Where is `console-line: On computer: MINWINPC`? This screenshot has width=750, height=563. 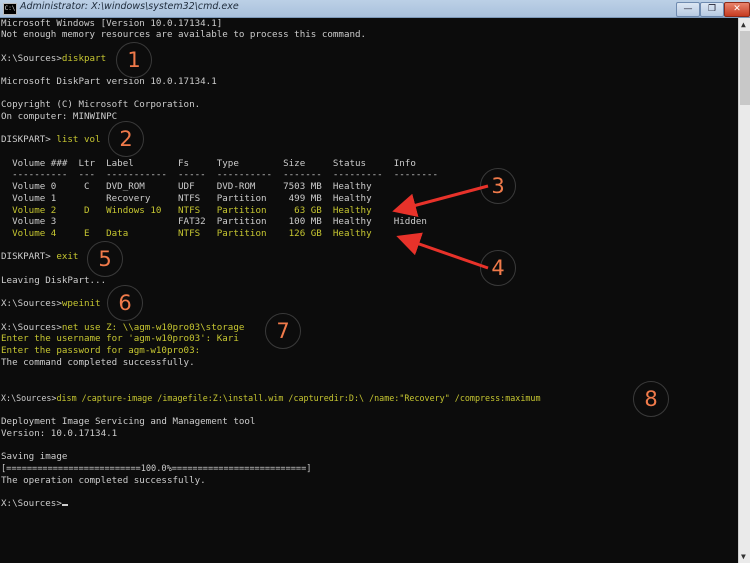 console-line: On computer: MINWINPC is located at coordinates (59, 117).